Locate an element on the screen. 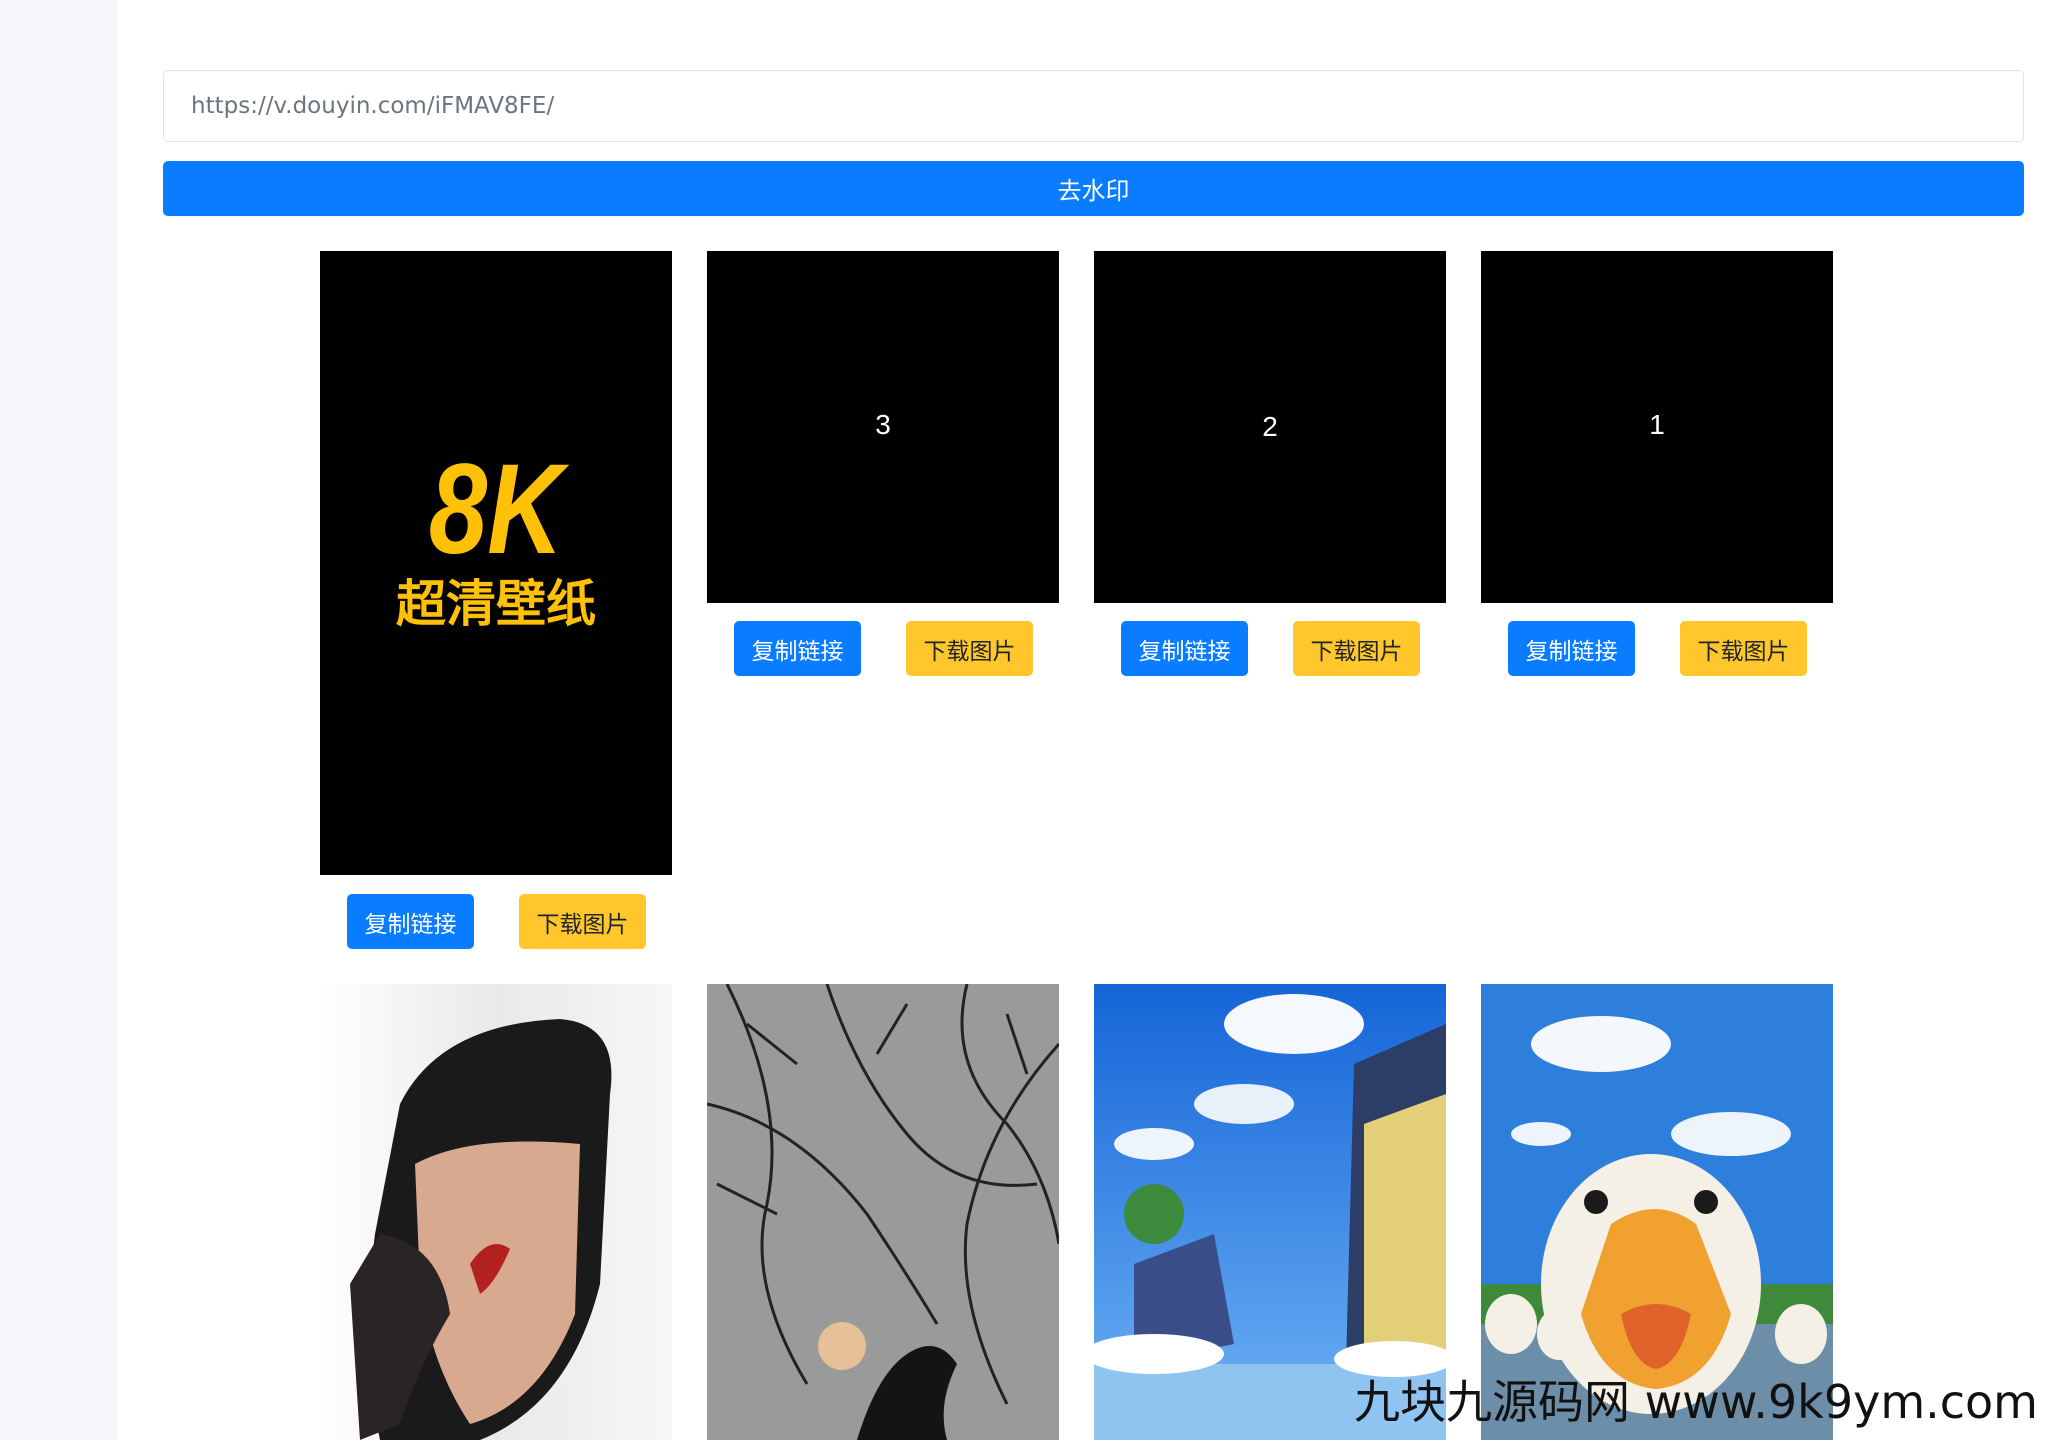 The image size is (2048, 1440). watermark-text: 九块九源码网 www.9k9ym.com is located at coordinates (1696, 1402).